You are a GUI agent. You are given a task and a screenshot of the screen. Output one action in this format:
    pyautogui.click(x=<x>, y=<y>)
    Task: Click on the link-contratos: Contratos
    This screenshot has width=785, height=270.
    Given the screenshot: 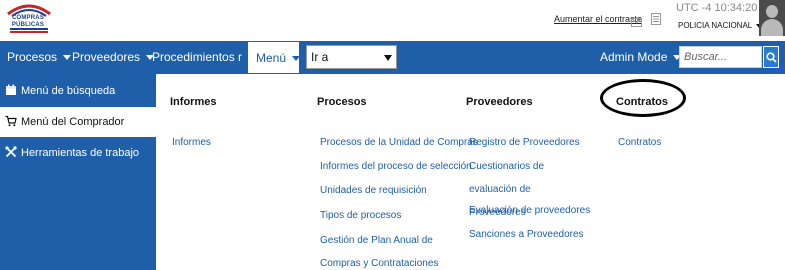 What is the action you would take?
    pyautogui.click(x=639, y=142)
    